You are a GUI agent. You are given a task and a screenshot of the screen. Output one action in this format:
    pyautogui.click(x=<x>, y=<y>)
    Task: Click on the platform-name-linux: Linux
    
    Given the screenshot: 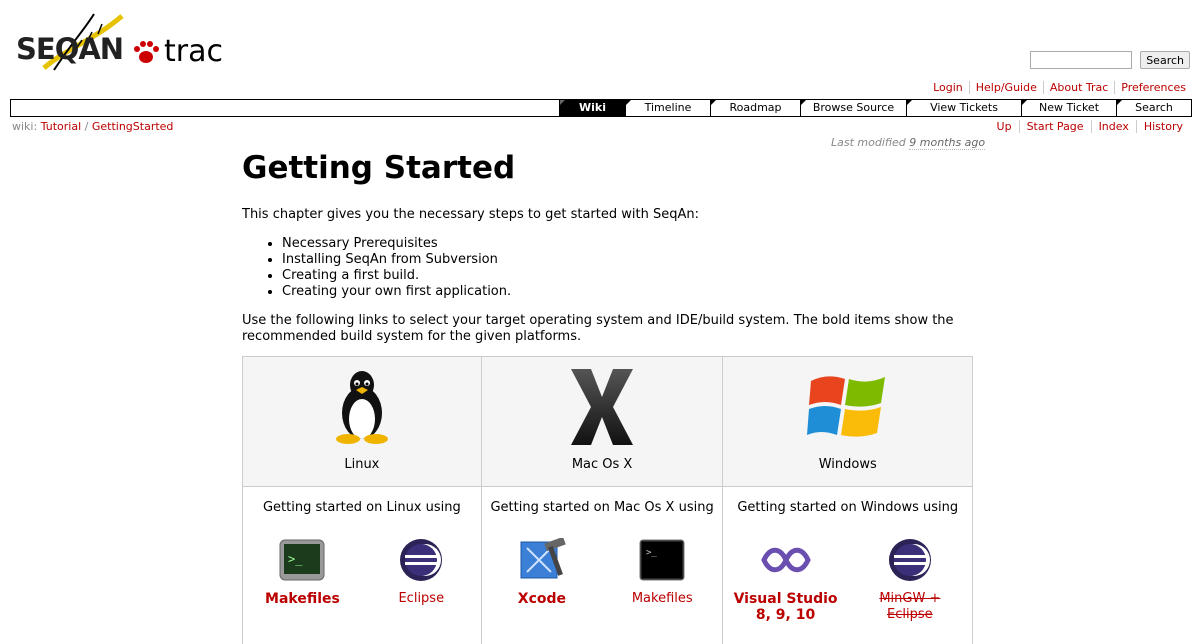 What is the action you would take?
    pyautogui.click(x=362, y=464)
    